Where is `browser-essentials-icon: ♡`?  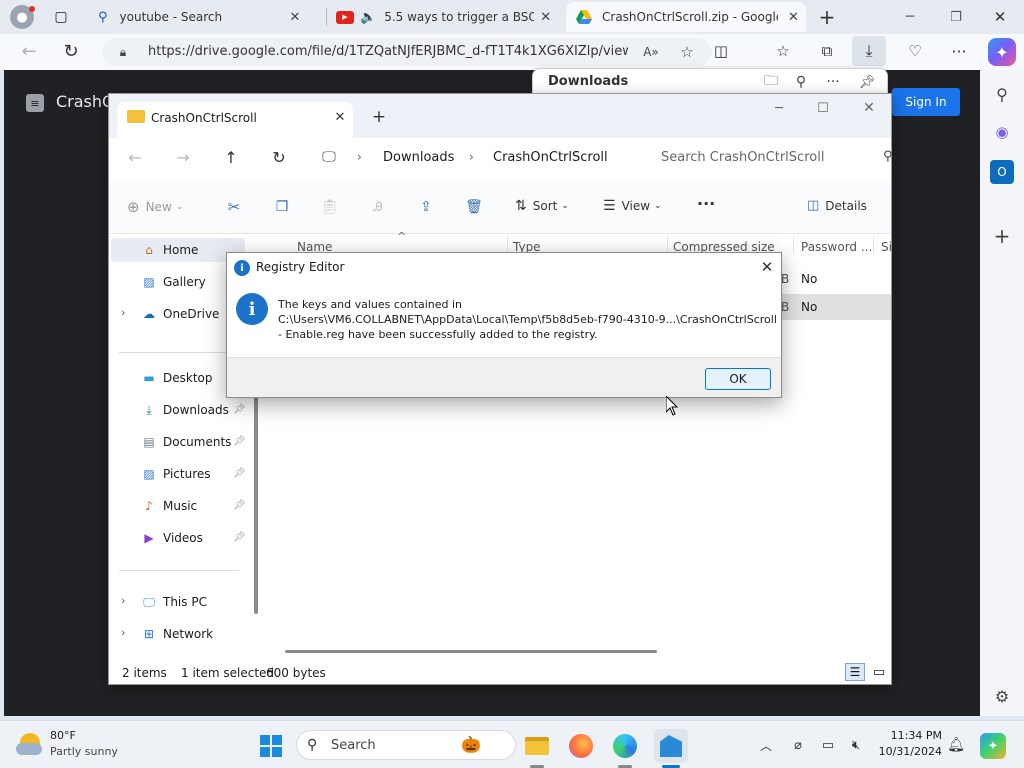
browser-essentials-icon: ♡ is located at coordinates (915, 51).